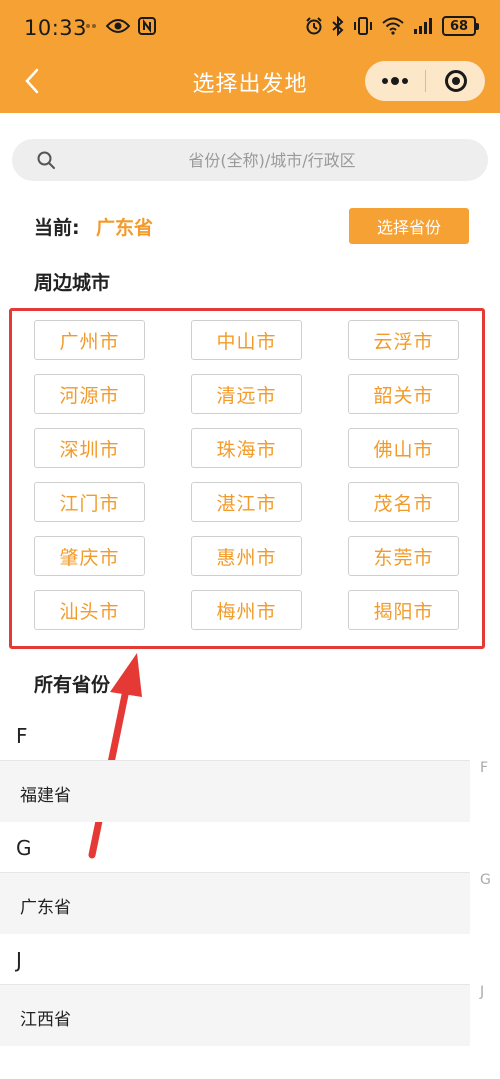 The image size is (500, 1079). What do you see at coordinates (235, 791) in the screenshot?
I see `province-row-fujian: 福建省` at bounding box center [235, 791].